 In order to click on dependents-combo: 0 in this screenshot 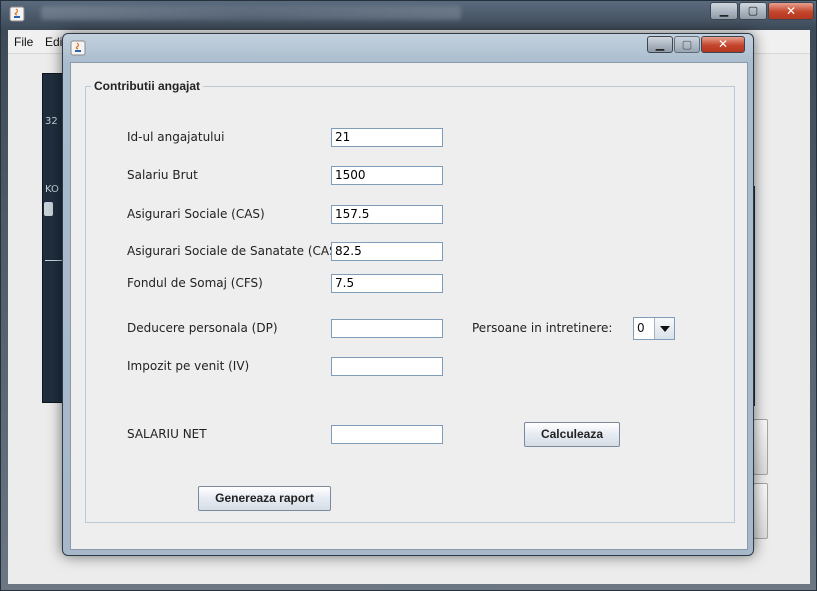, I will do `click(654, 328)`.